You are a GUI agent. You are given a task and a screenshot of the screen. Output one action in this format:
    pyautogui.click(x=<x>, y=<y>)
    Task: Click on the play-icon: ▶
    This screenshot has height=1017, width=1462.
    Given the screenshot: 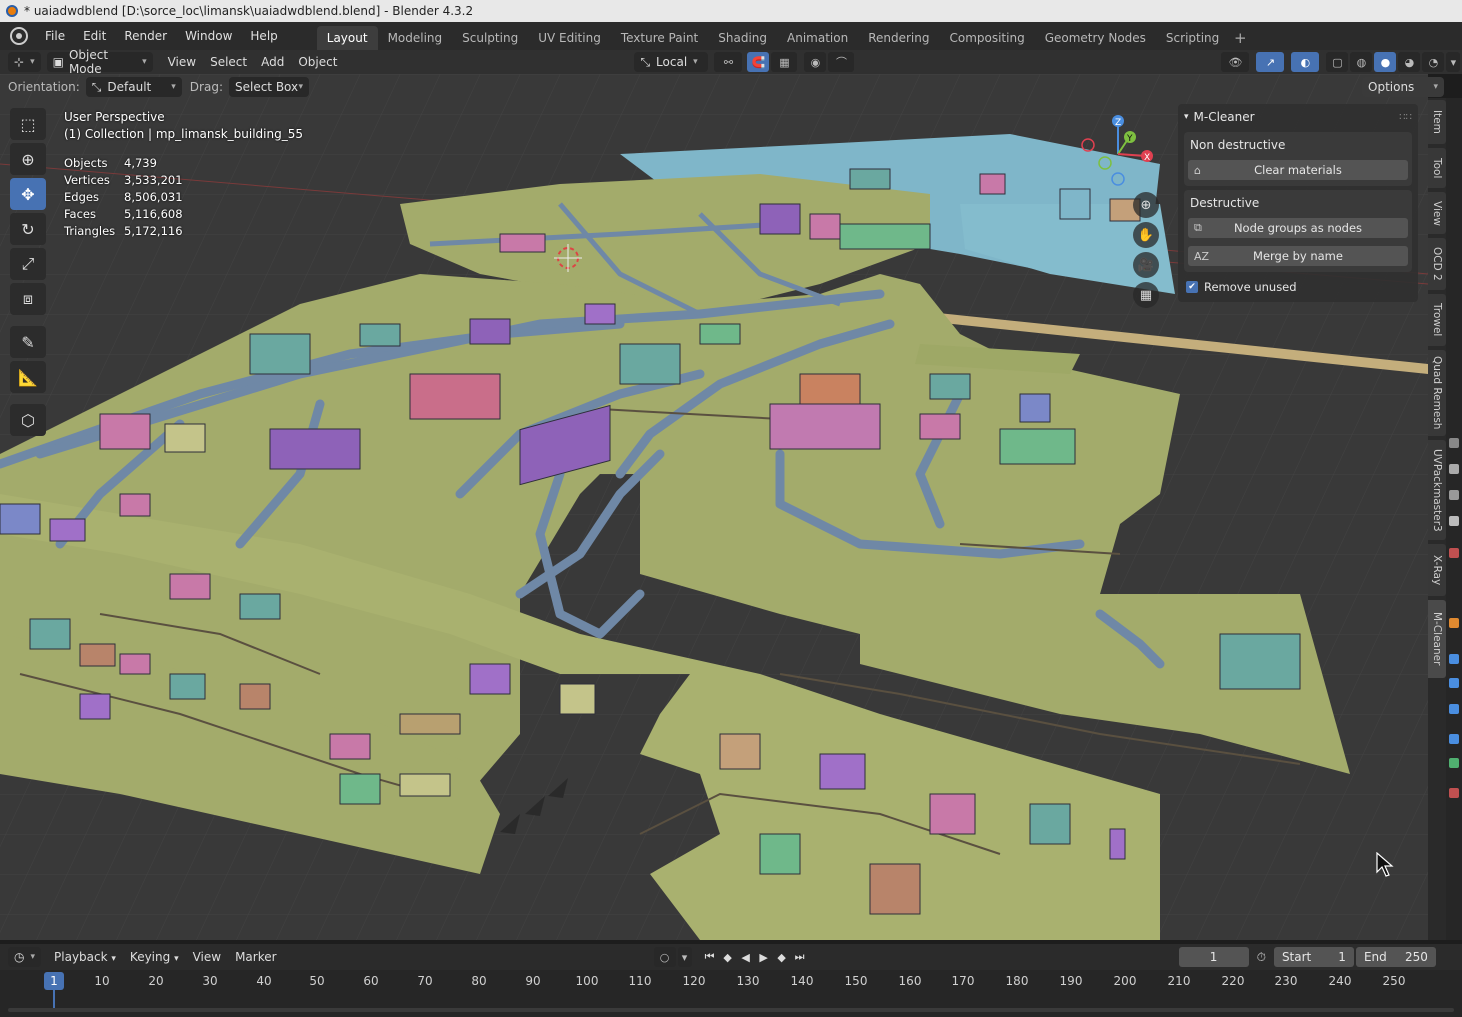 What is the action you would take?
    pyautogui.click(x=764, y=957)
    